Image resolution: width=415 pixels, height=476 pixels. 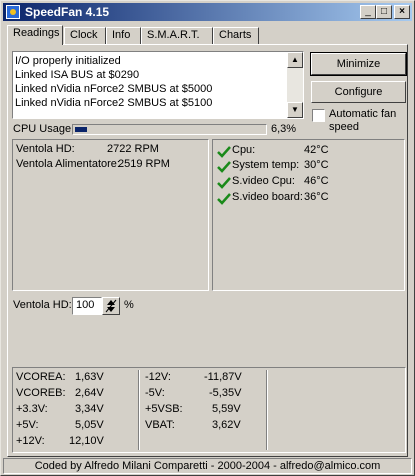 What do you see at coordinates (160, 425) in the screenshot?
I see `voltage-name: VBAT:` at bounding box center [160, 425].